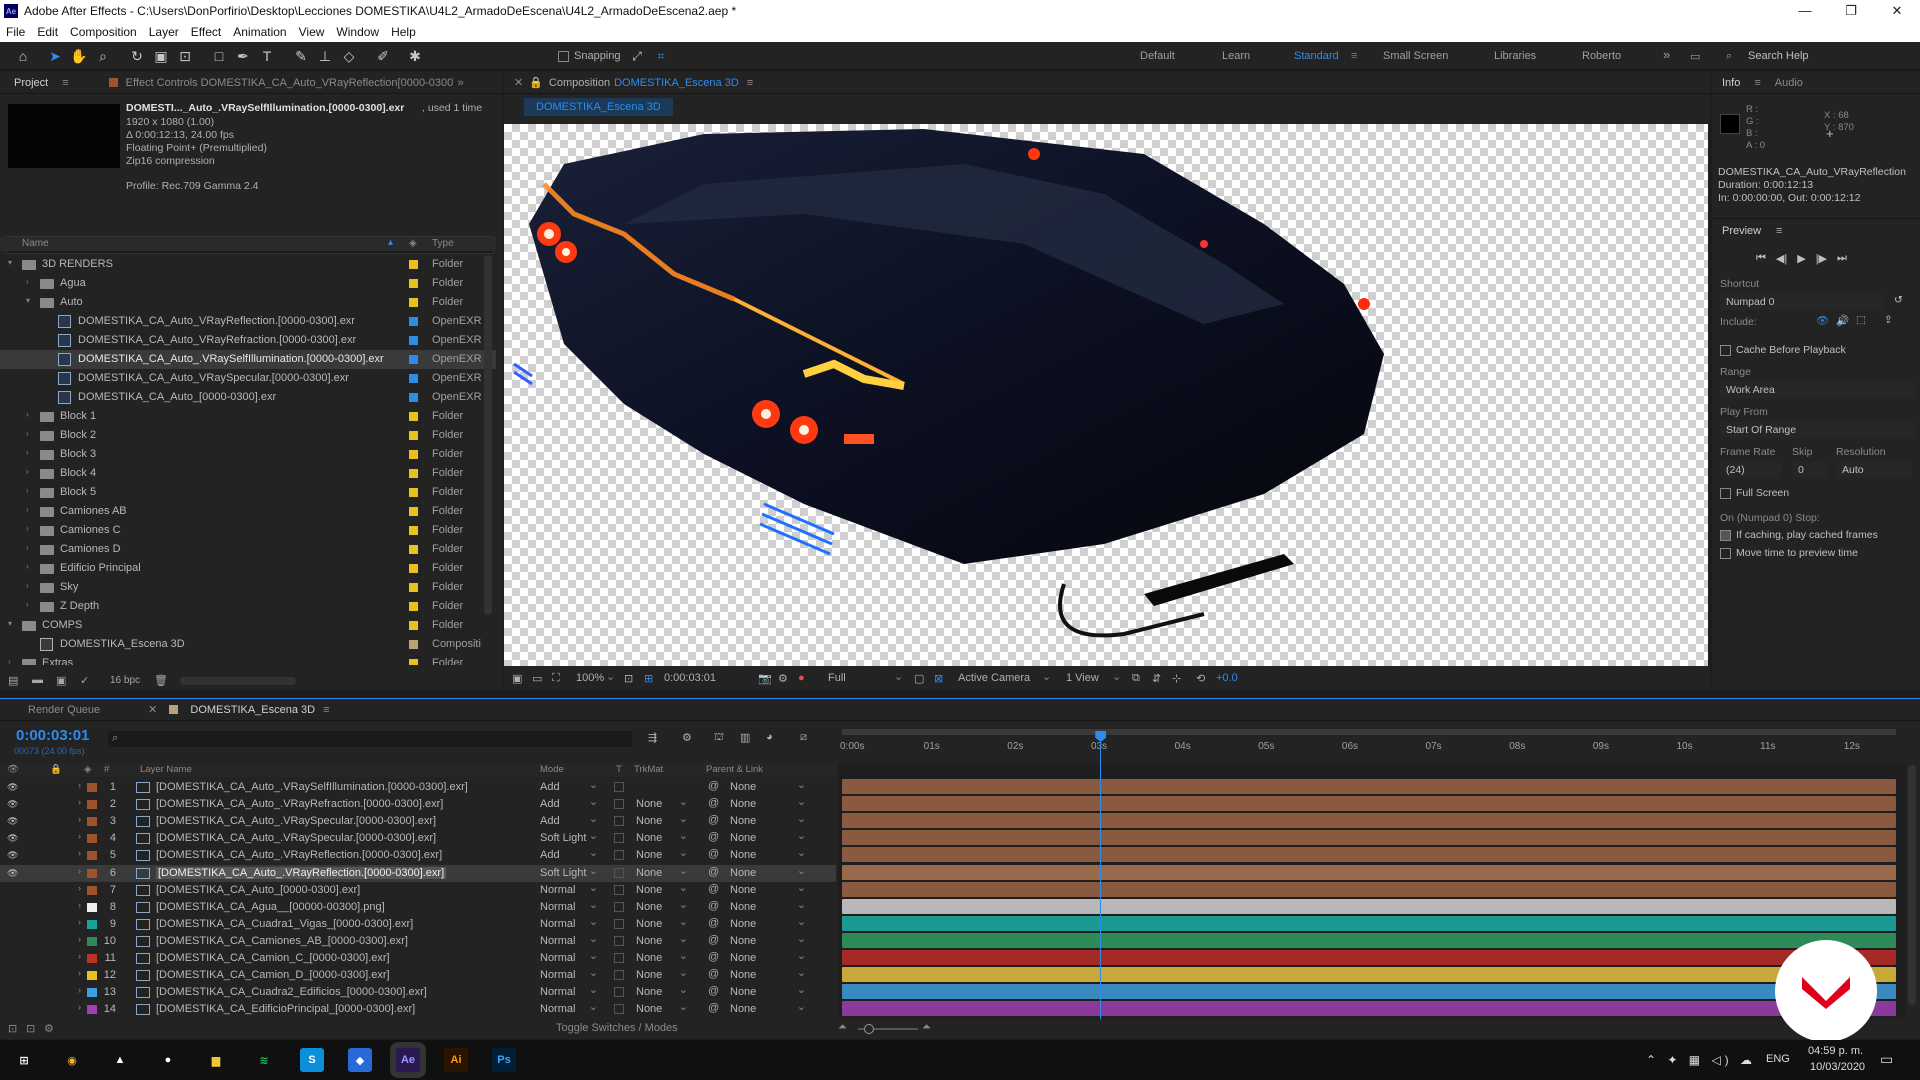 The height and width of the screenshot is (1080, 1920). What do you see at coordinates (1725, 350) in the screenshot?
I see `cache-before-playback-checkbox` at bounding box center [1725, 350].